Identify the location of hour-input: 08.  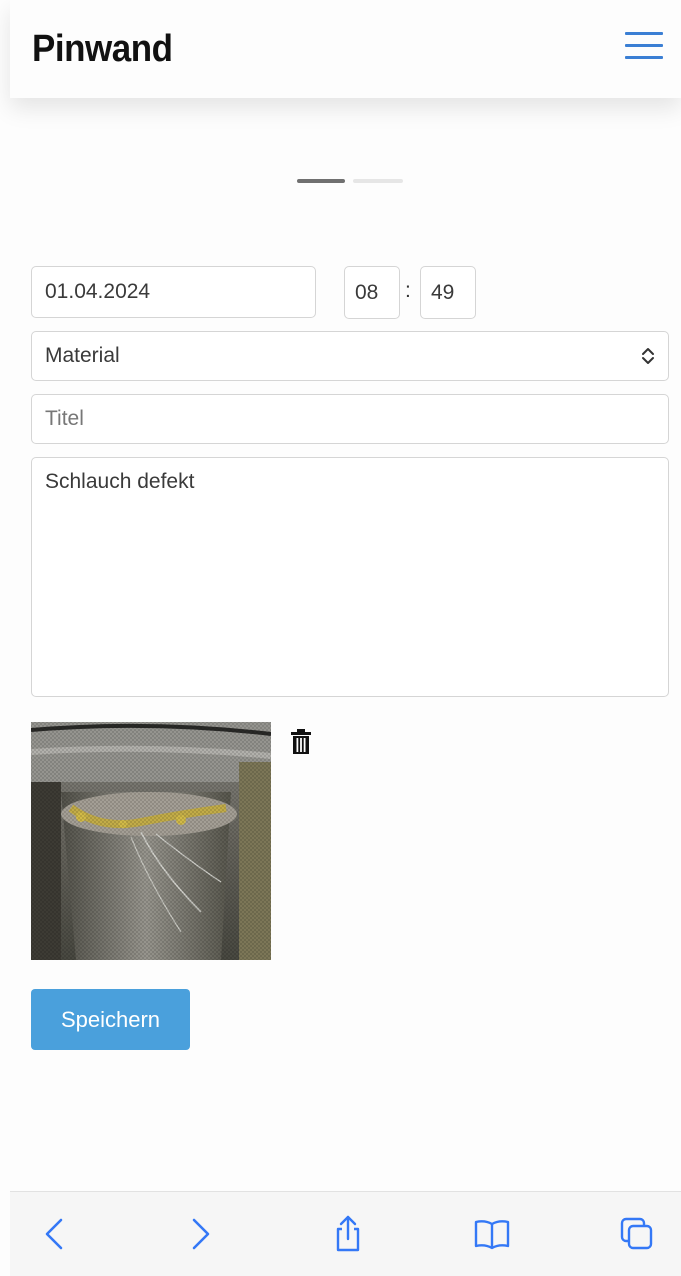
(372, 292).